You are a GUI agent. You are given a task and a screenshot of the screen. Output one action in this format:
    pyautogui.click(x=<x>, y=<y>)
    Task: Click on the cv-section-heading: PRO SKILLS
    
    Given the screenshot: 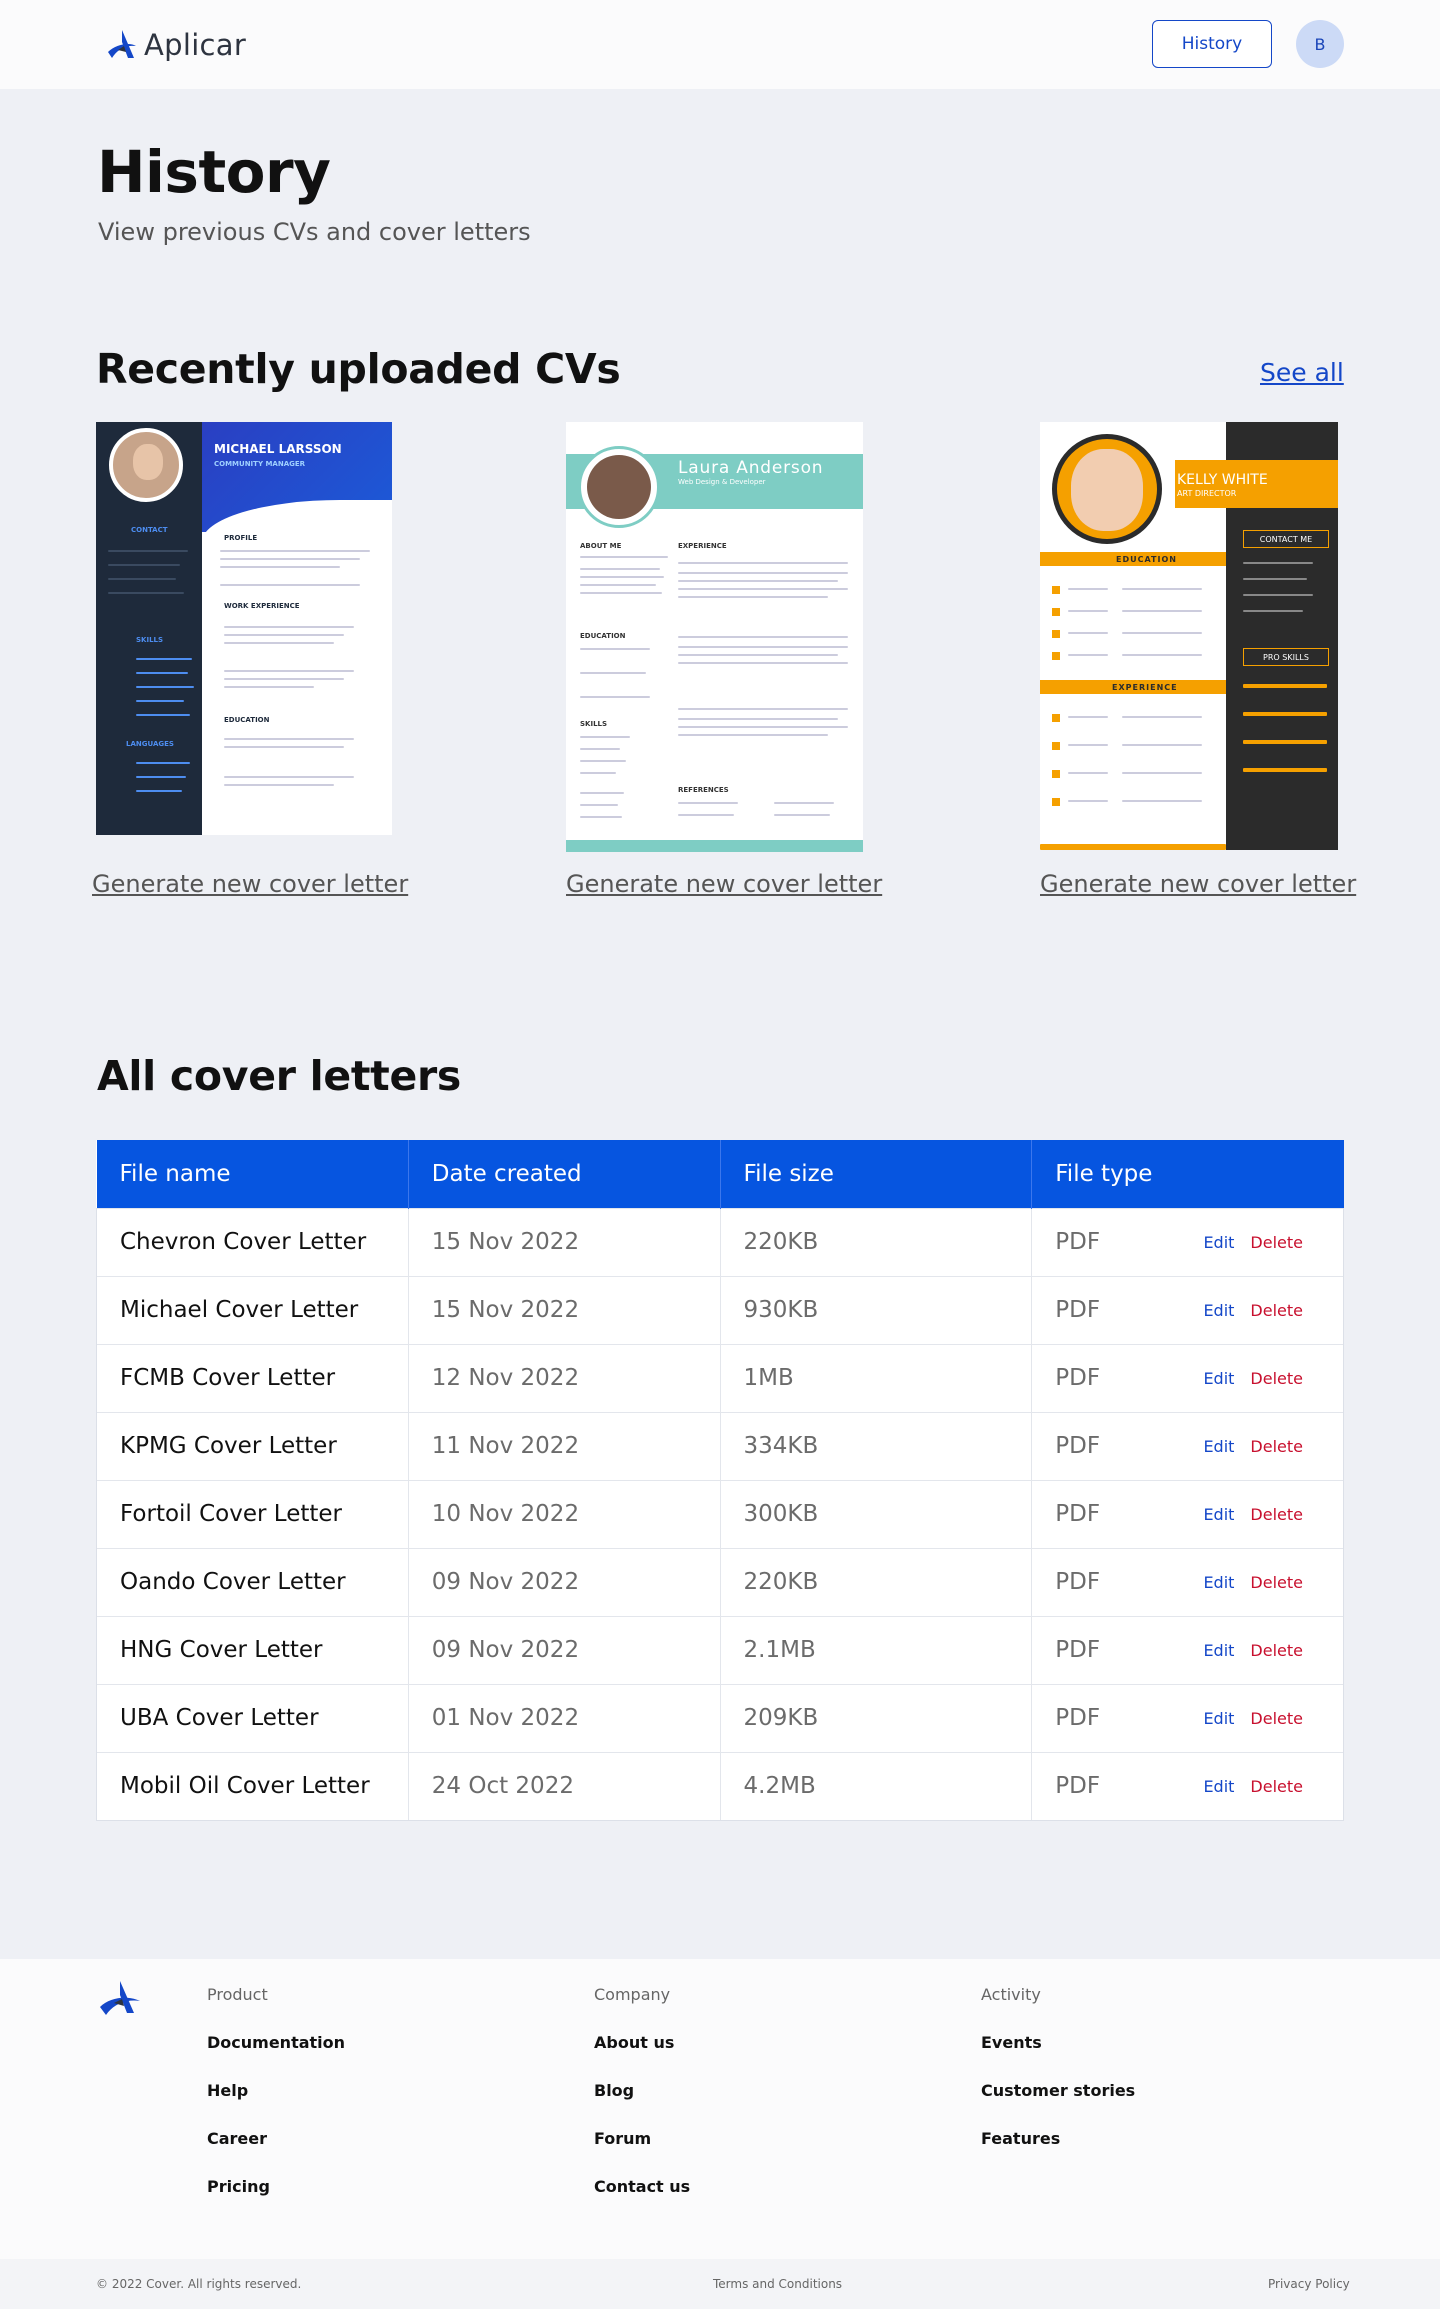 What is the action you would take?
    pyautogui.click(x=1286, y=657)
    